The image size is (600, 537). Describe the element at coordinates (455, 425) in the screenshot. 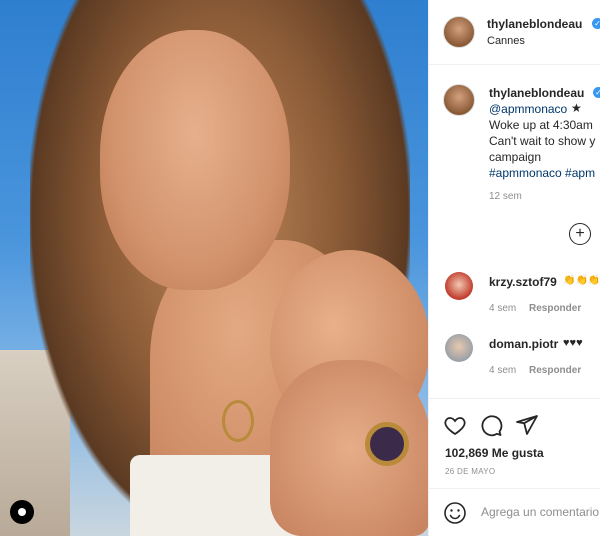

I see `heart-icon` at that location.